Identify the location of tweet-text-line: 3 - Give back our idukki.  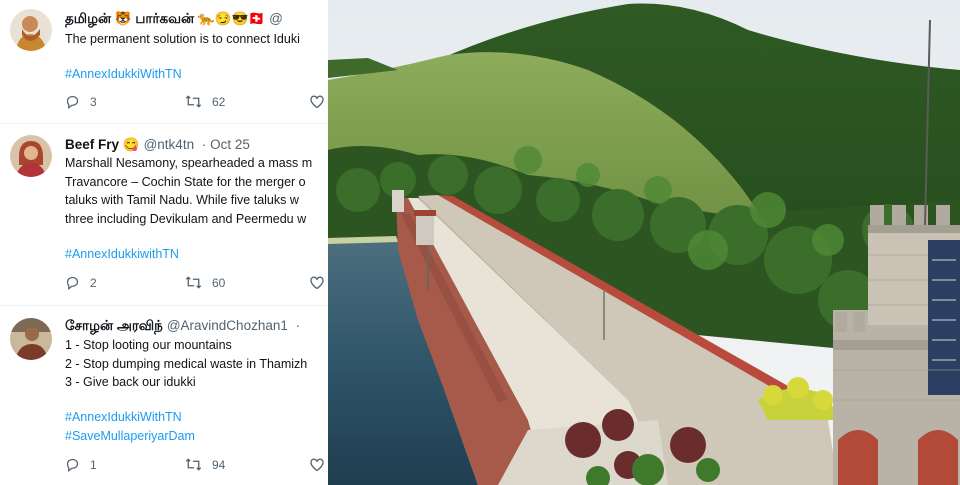
(130, 382).